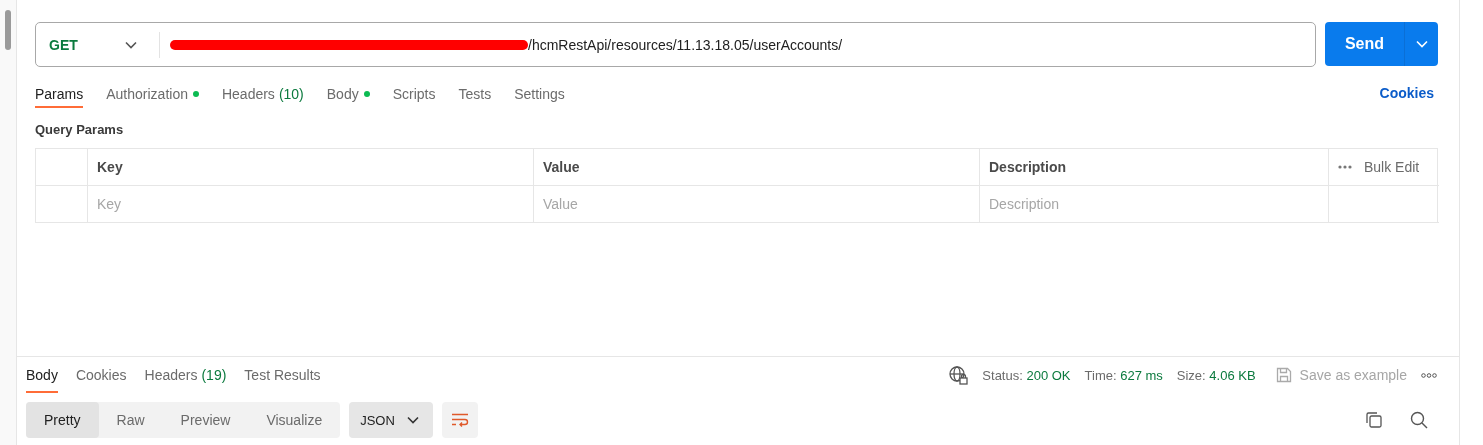 The width and height of the screenshot is (1483, 445). I want to click on wrap-lines-icon, so click(459, 420).